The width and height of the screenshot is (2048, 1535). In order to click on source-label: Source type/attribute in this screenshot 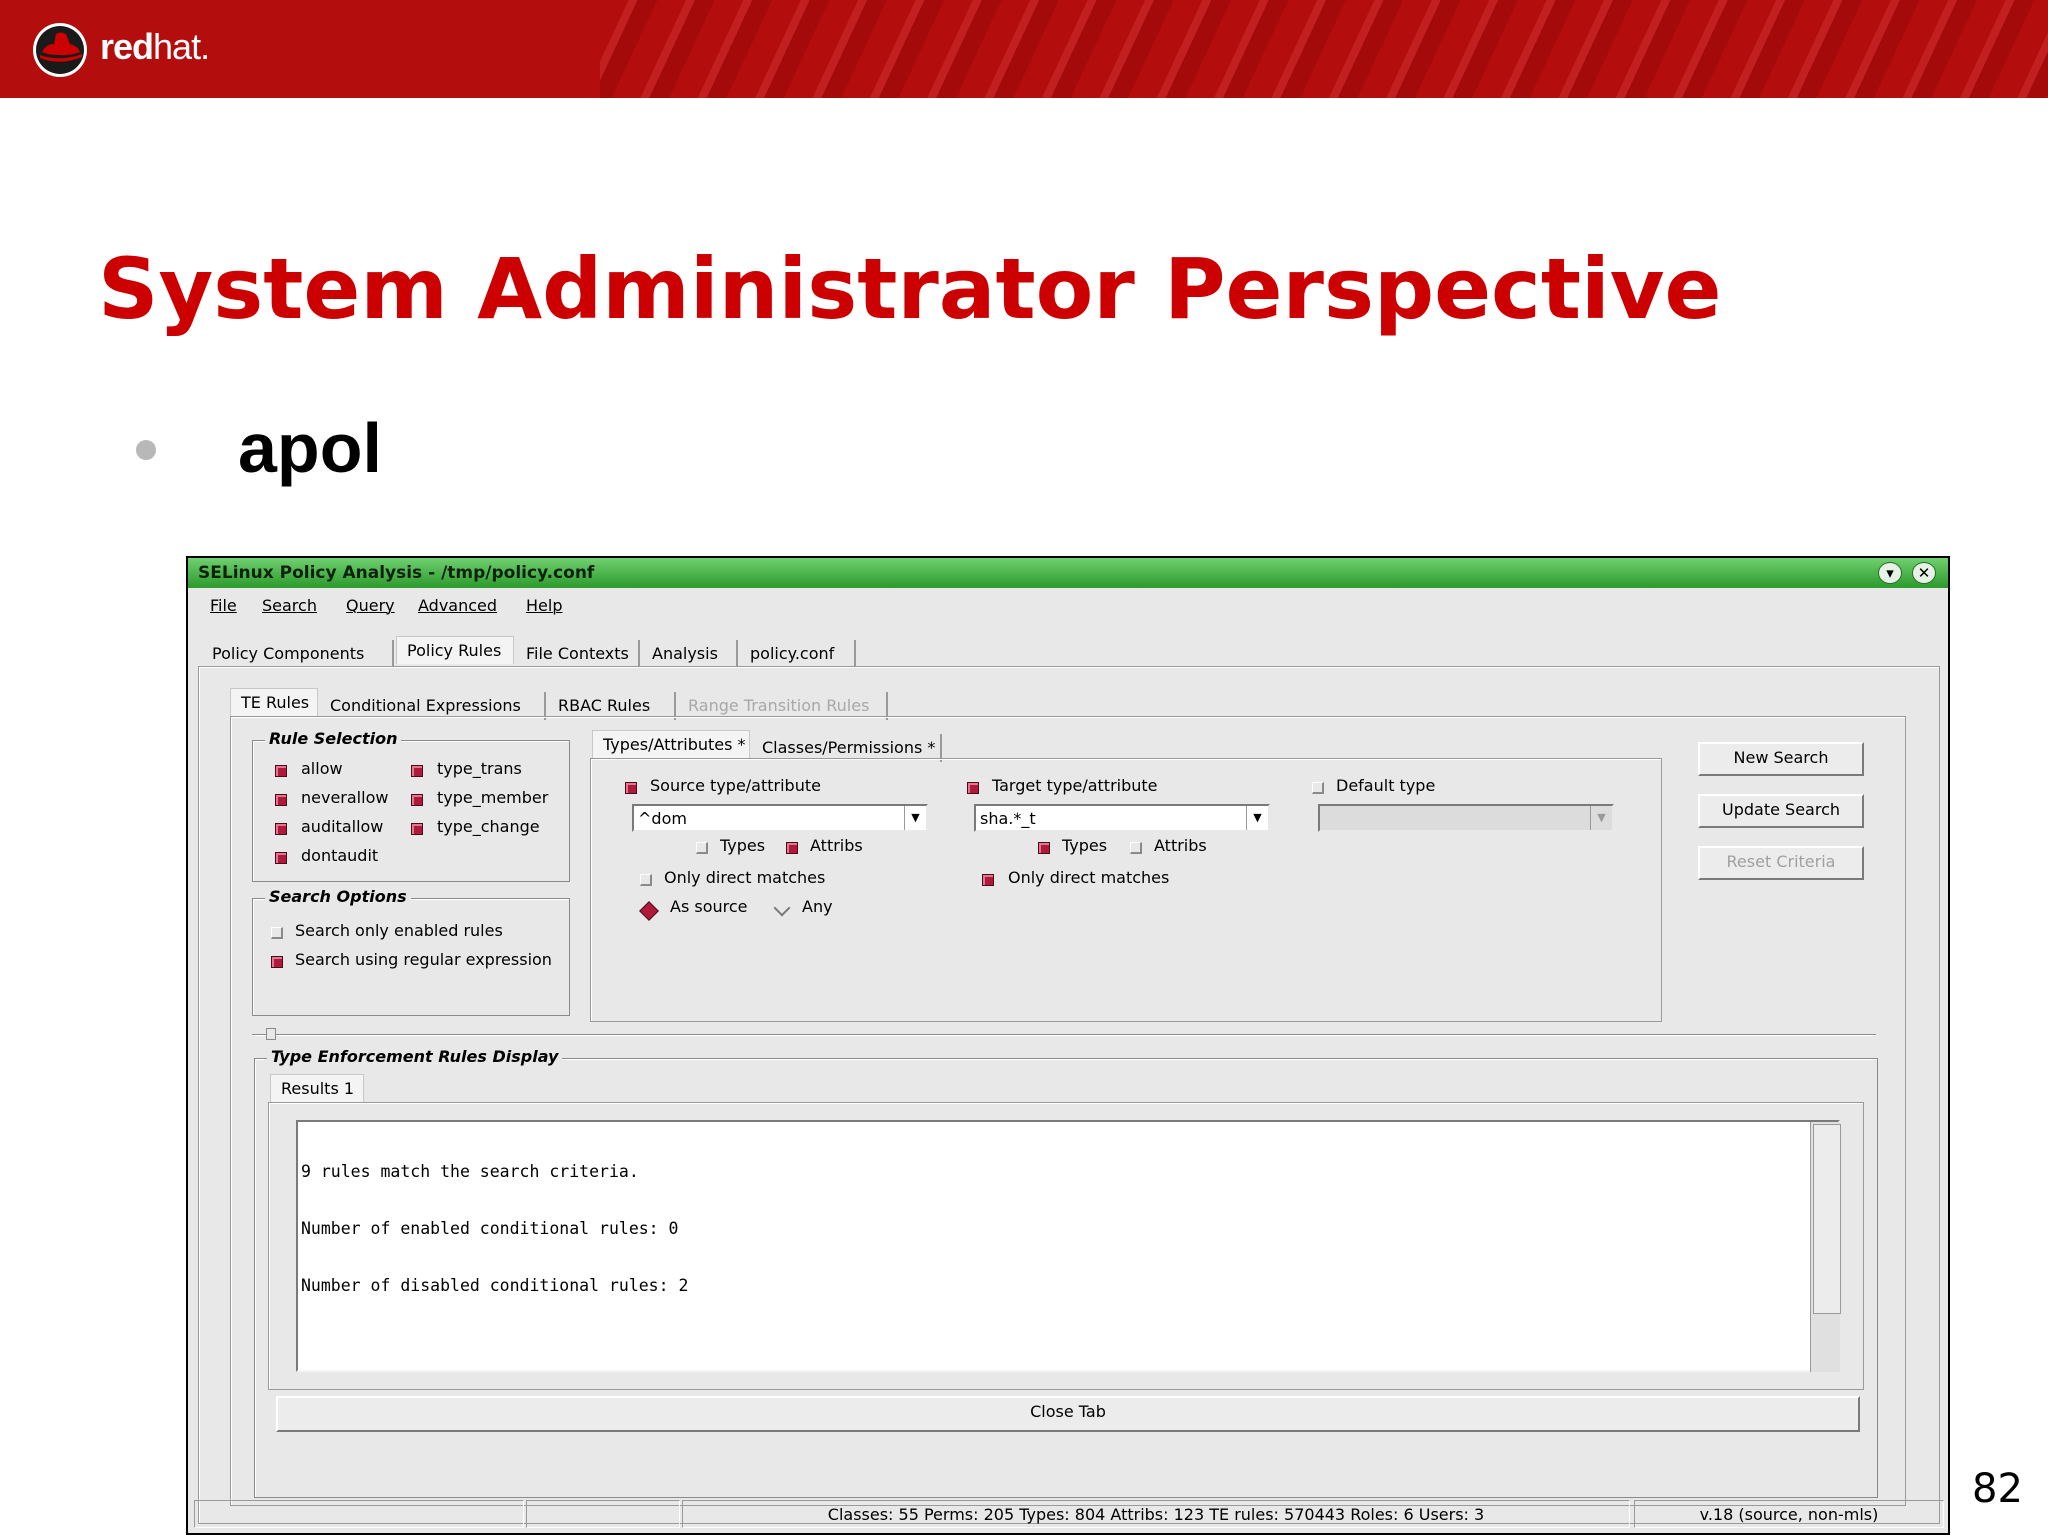, I will do `click(735, 785)`.